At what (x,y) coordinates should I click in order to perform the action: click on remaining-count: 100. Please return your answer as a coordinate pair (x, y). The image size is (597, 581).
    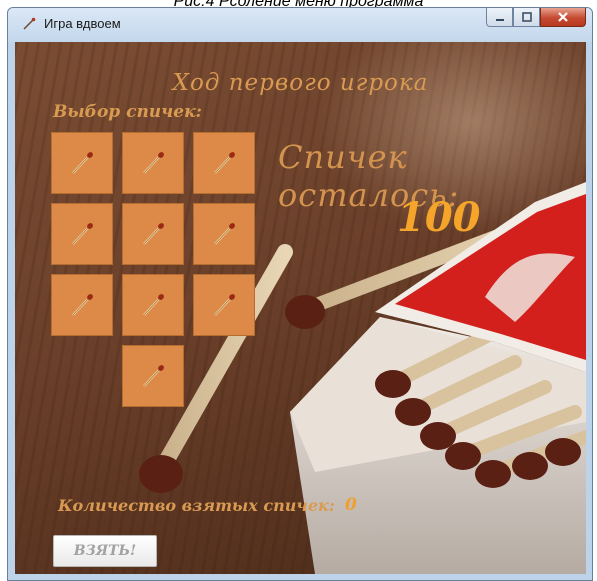
    Looking at the image, I should click on (439, 217).